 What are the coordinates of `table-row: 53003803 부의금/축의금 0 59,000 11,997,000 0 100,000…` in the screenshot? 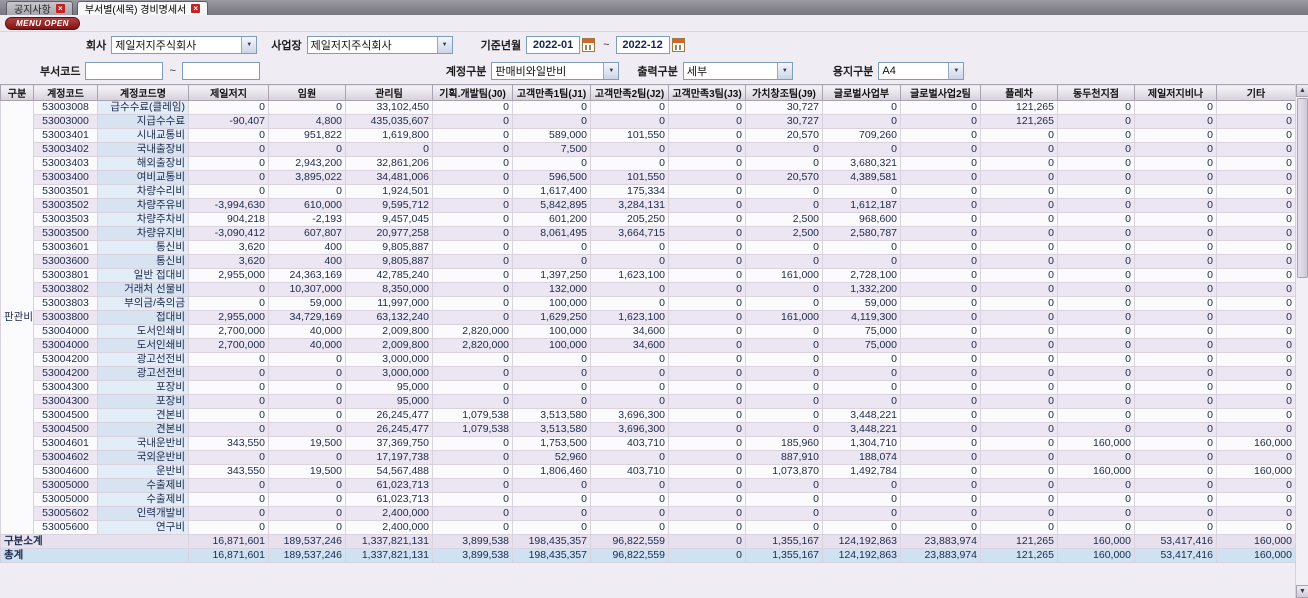 It's located at (648, 303).